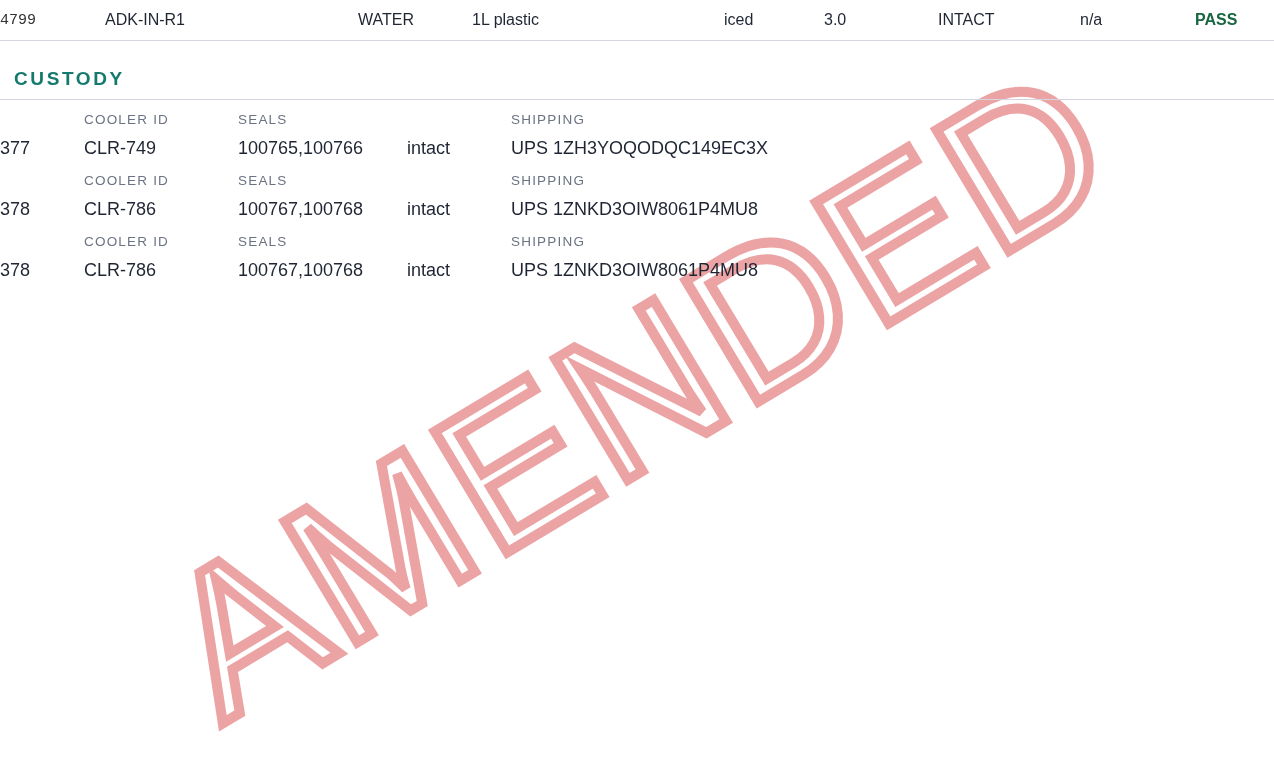 The height and width of the screenshot is (782, 1274). I want to click on result-status: PASS, so click(1217, 20).